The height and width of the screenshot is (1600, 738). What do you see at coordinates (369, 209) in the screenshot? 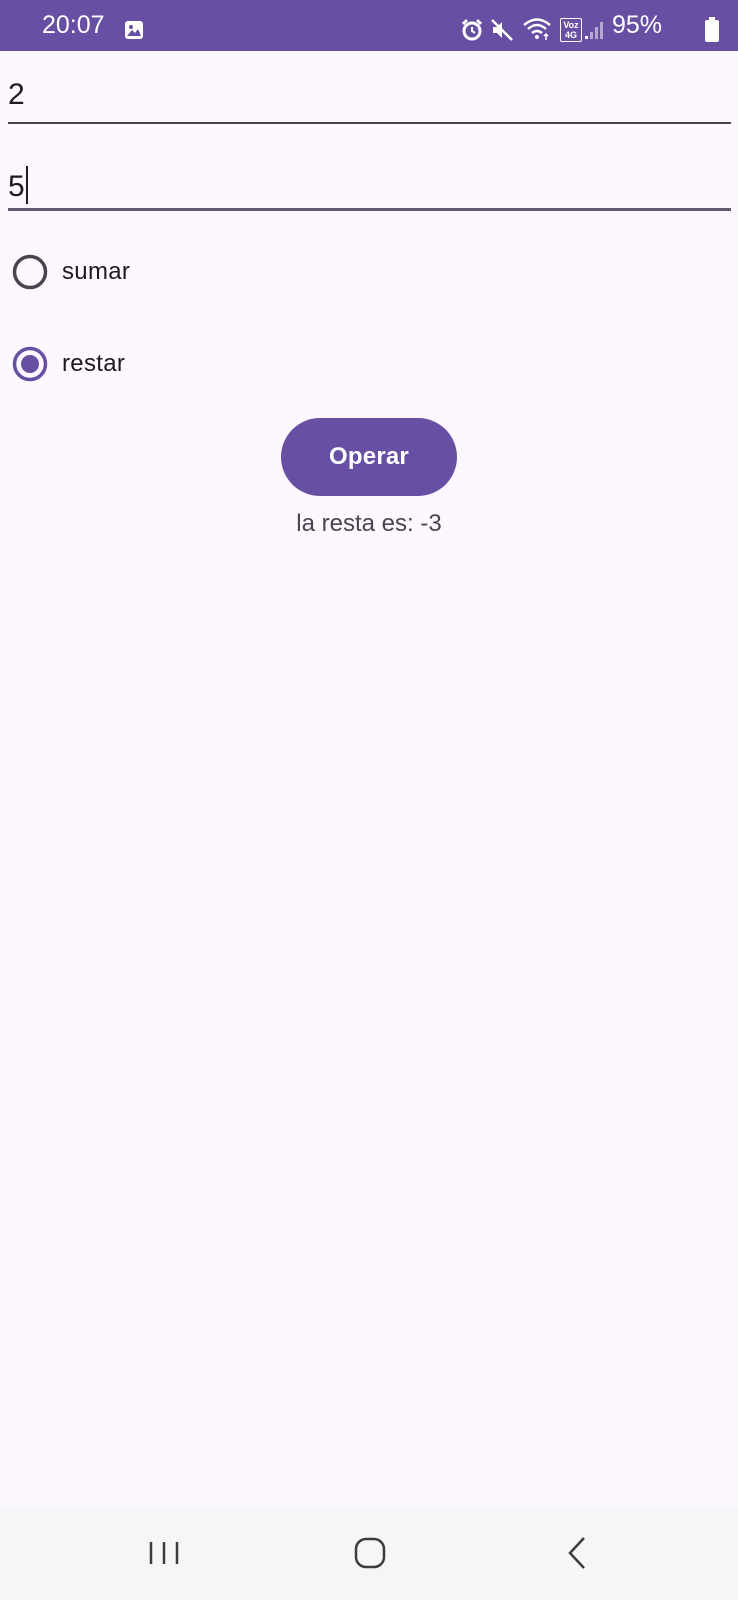
I see `second-number-underline` at bounding box center [369, 209].